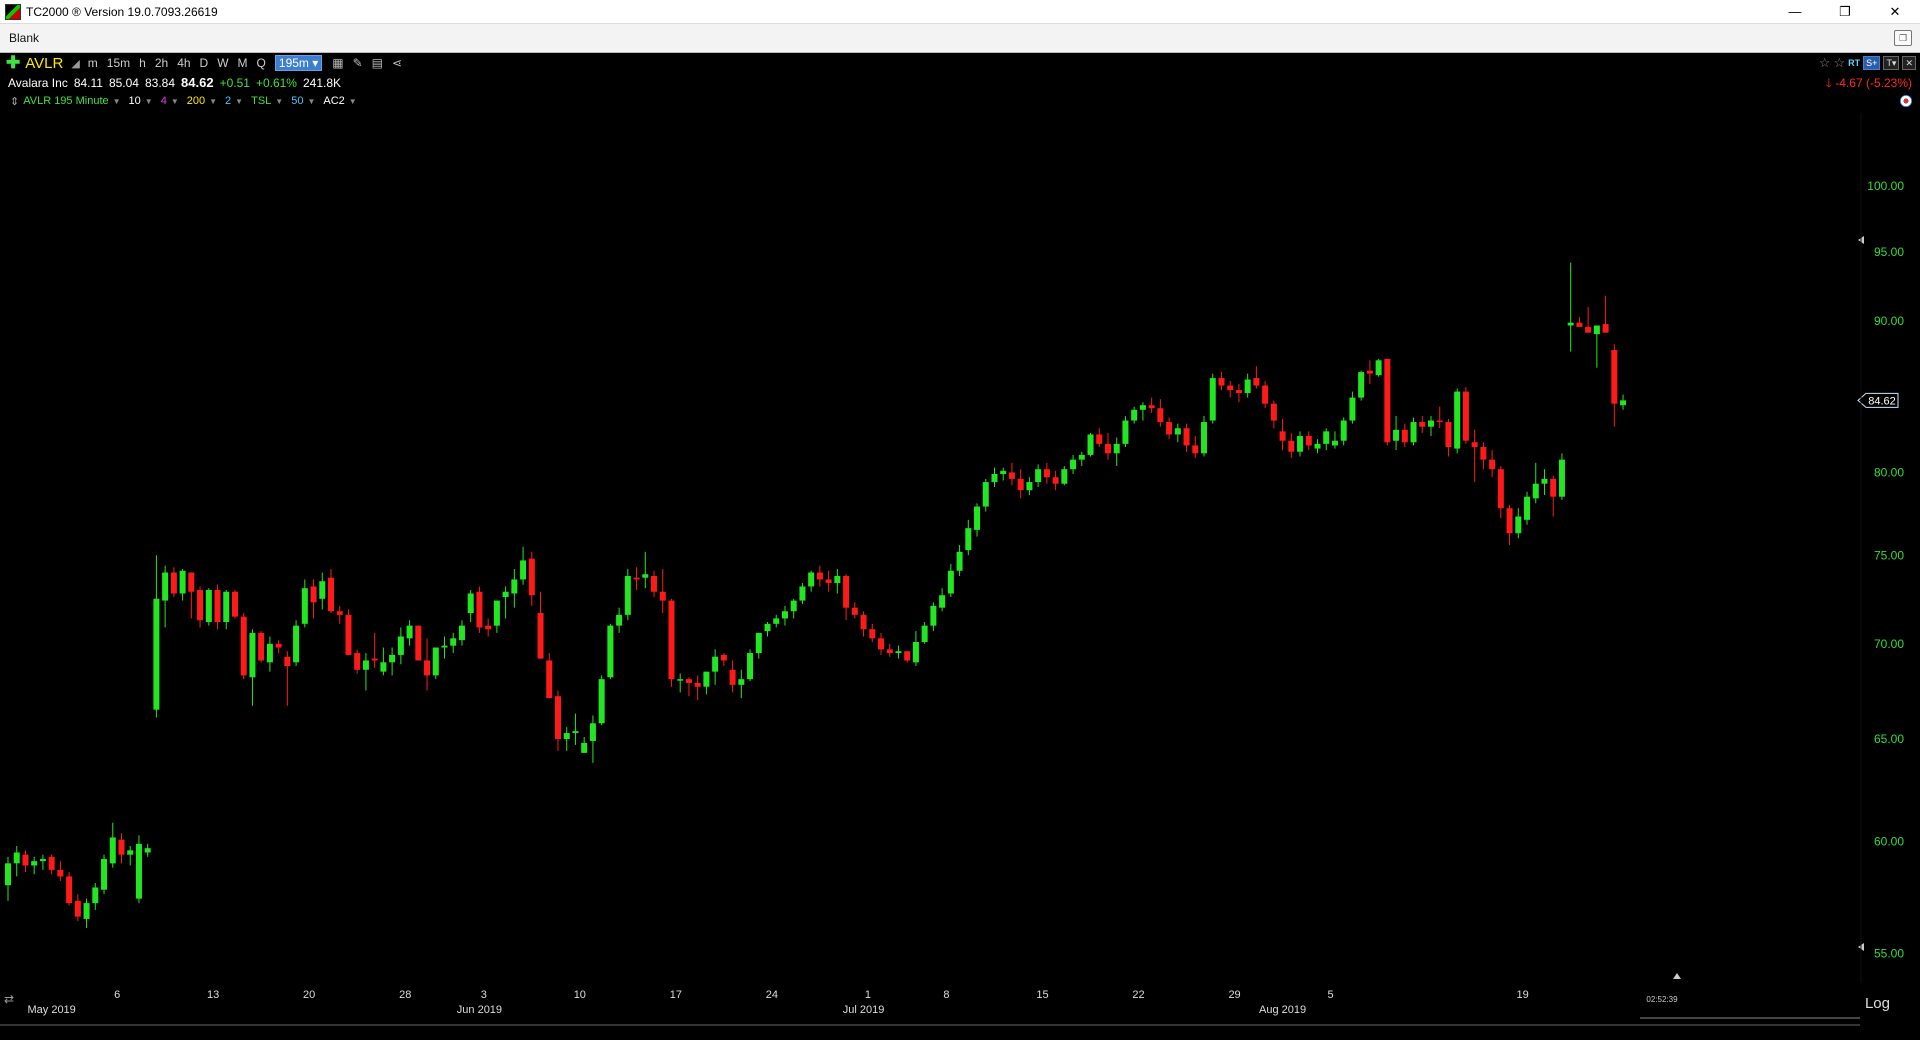 The height and width of the screenshot is (1040, 1920). What do you see at coordinates (1331, 995) in the screenshot?
I see `date-tick-label: 5` at bounding box center [1331, 995].